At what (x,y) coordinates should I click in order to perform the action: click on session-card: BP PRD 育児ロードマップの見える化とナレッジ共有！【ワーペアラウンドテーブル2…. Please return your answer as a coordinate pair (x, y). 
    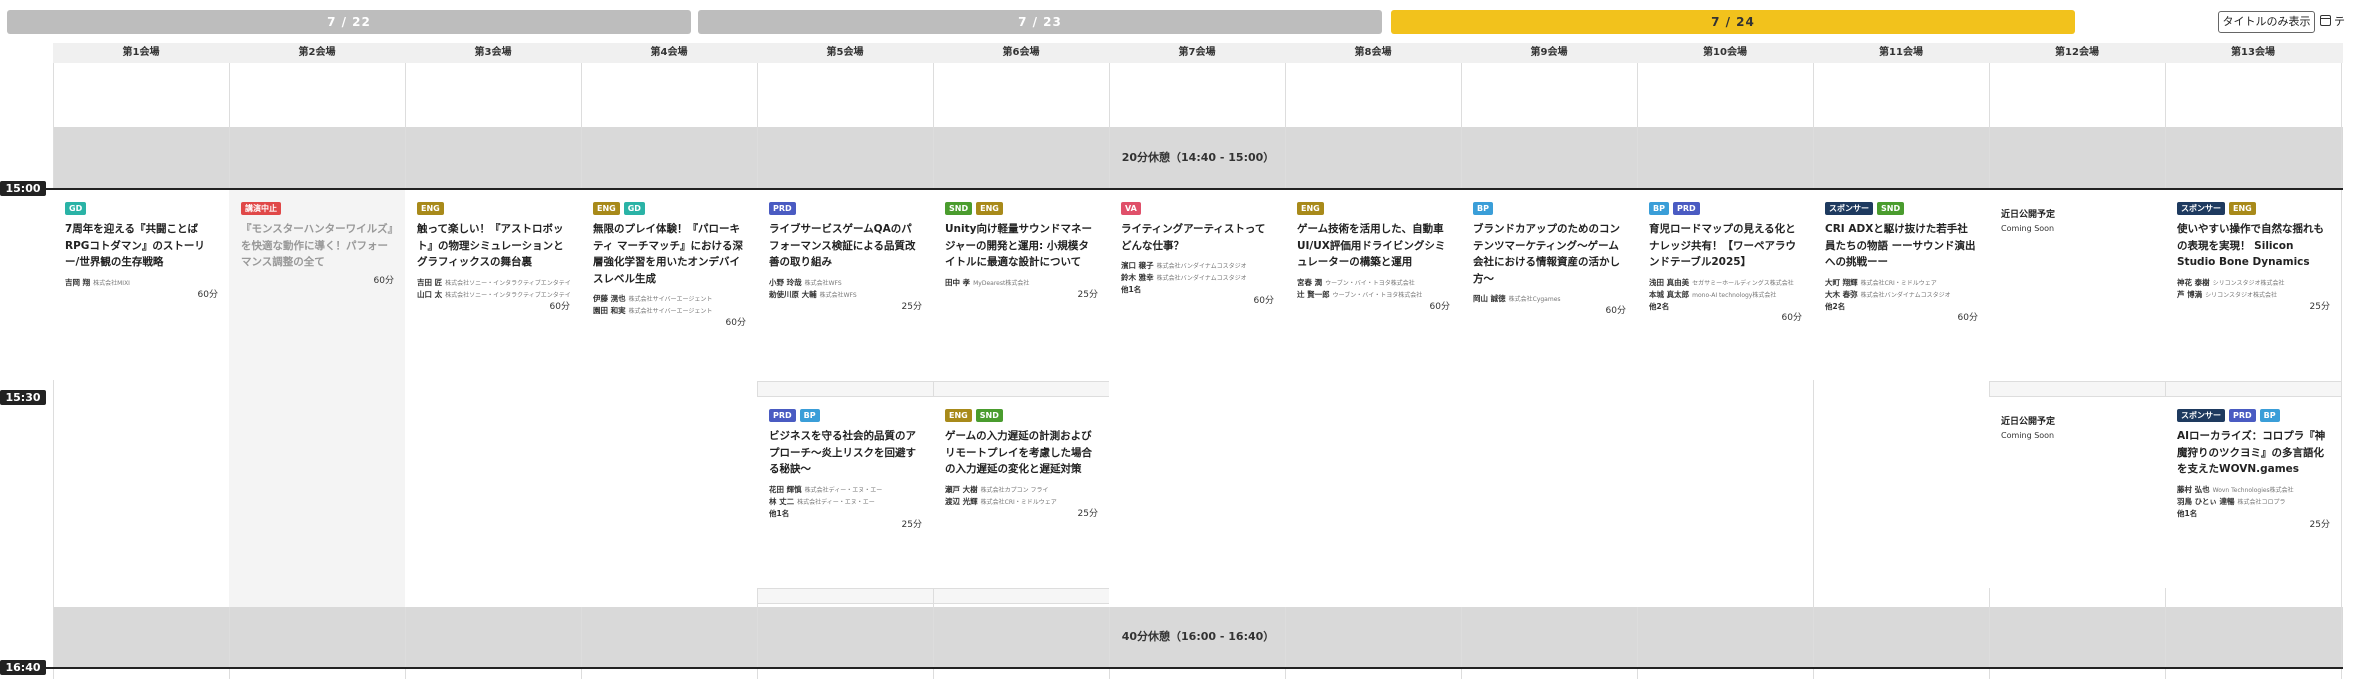
    Looking at the image, I should click on (1725, 398).